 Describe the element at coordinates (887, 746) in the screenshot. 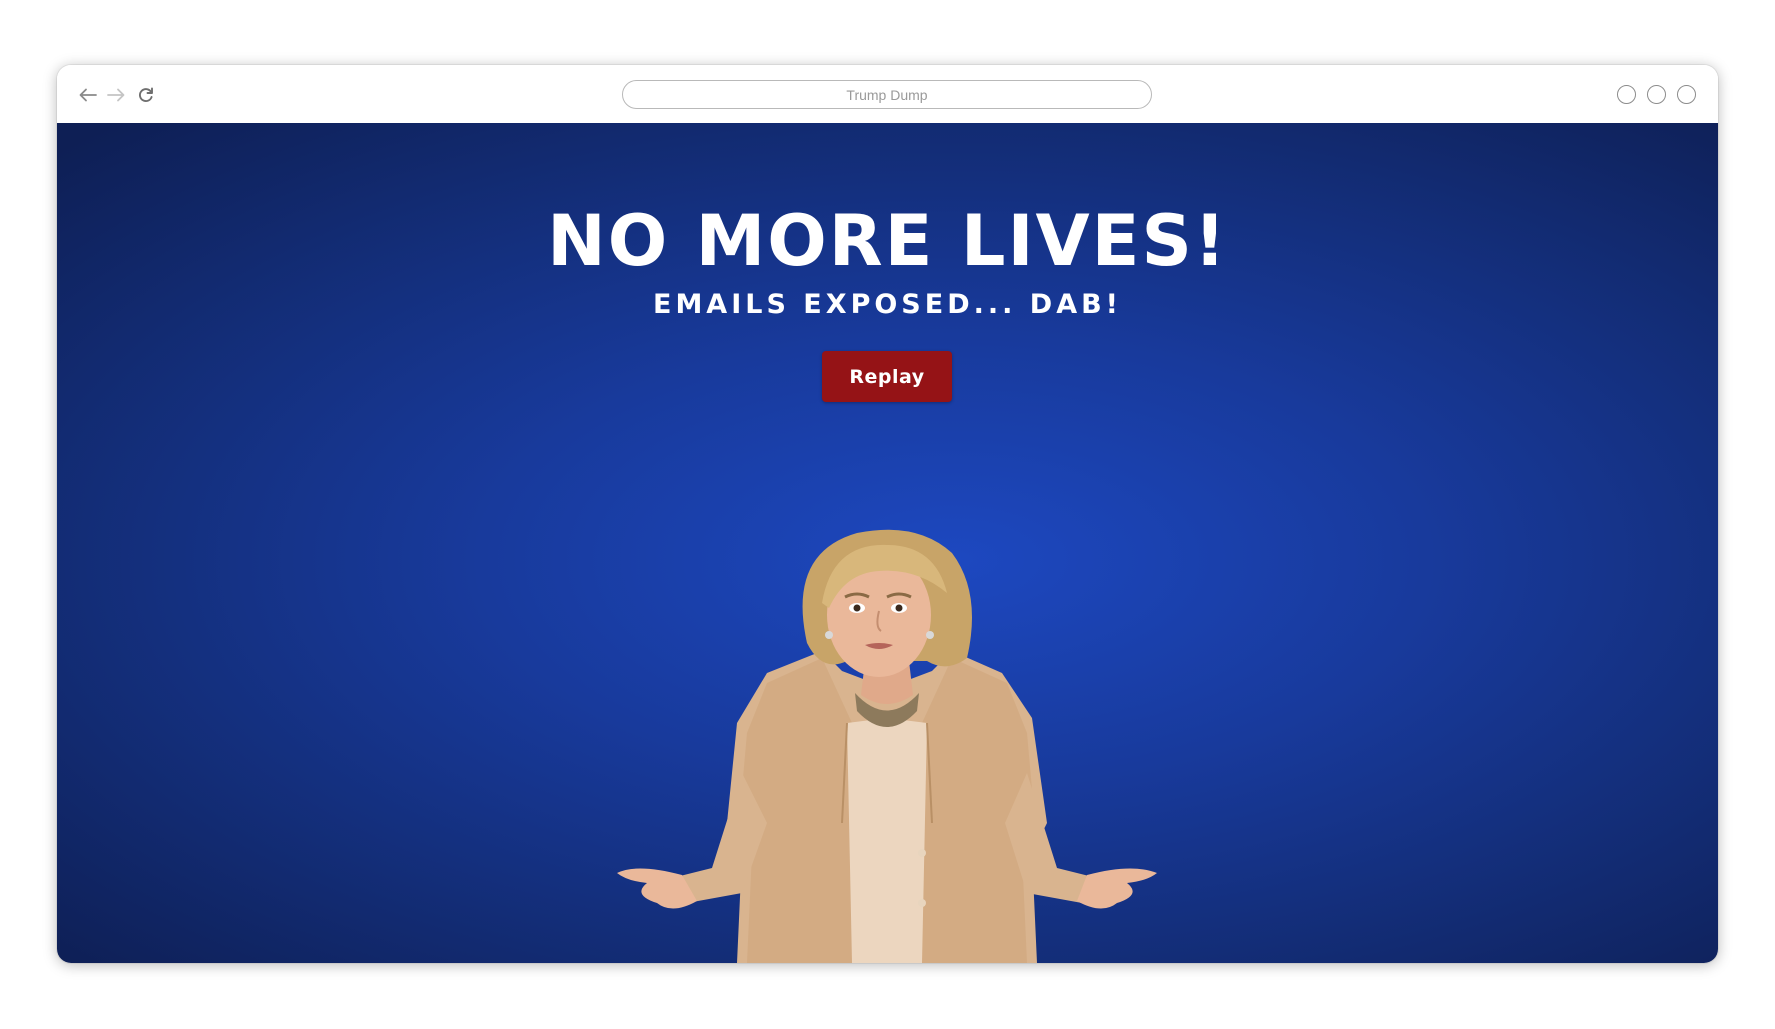

I see `character-figure` at that location.